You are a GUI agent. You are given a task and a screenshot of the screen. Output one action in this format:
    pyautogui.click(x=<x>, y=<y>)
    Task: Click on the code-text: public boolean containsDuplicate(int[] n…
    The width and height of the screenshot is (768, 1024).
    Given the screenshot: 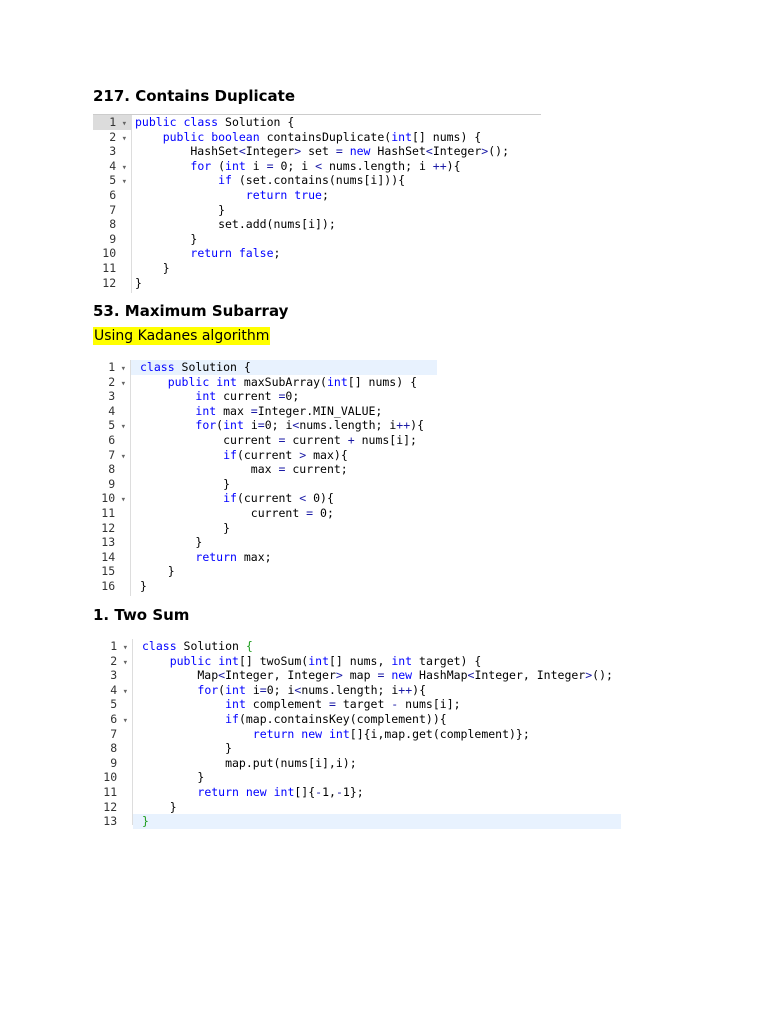 What is the action you would take?
    pyautogui.click(x=322, y=136)
    